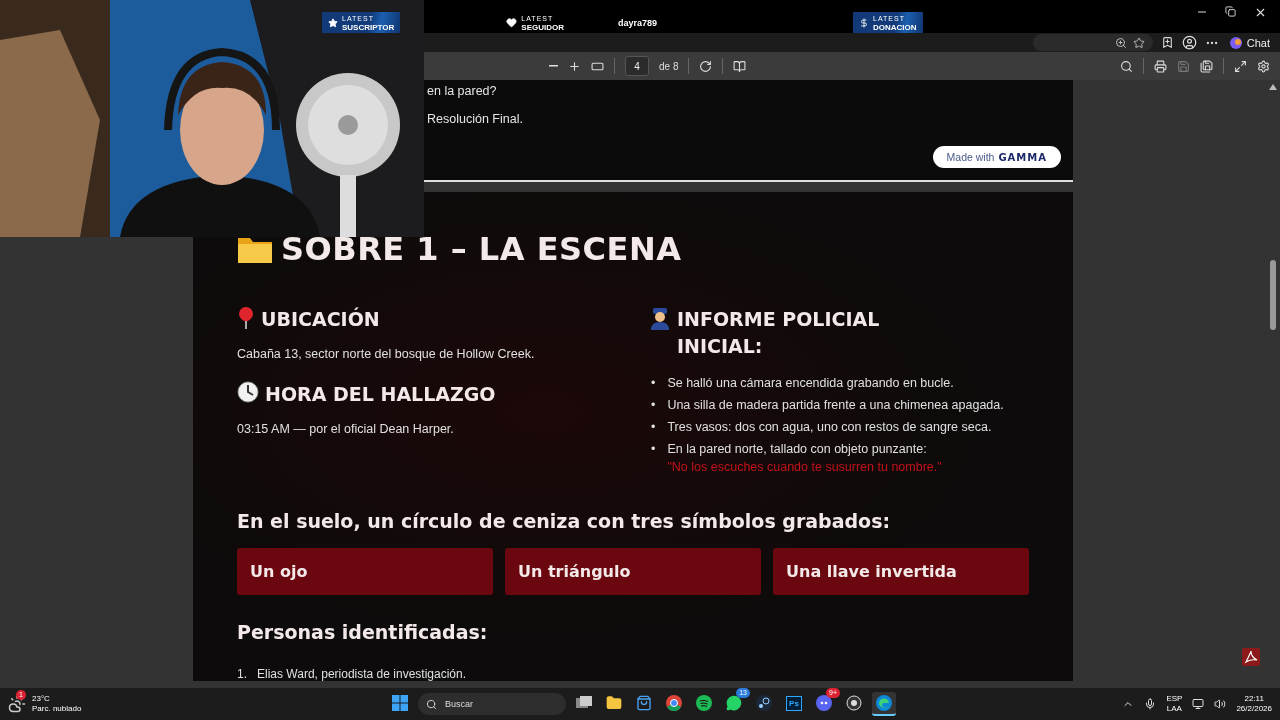 Image resolution: width=1280 pixels, height=720 pixels. I want to click on settings-button, so click(1263, 66).